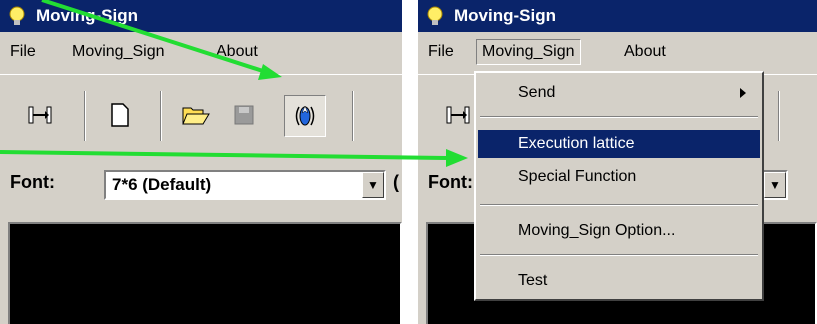 The width and height of the screenshot is (817, 324). What do you see at coordinates (619, 281) in the screenshot?
I see `menu-item-test: Test` at bounding box center [619, 281].